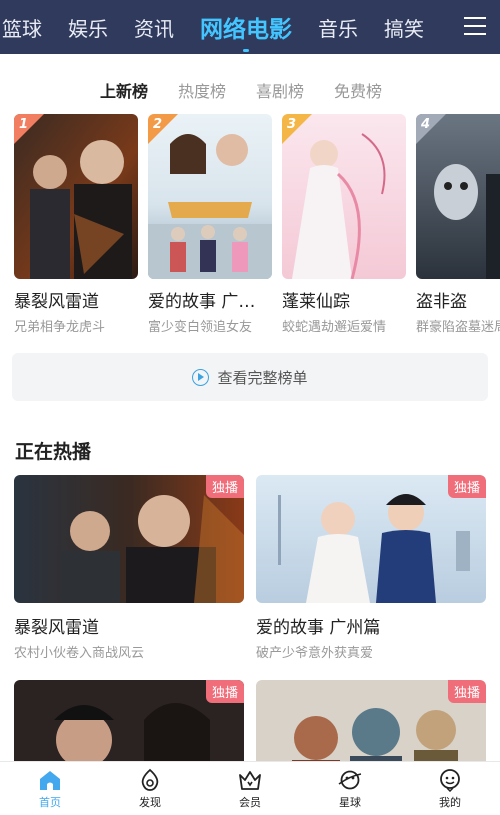 The image size is (500, 815). What do you see at coordinates (200, 327) in the screenshot?
I see `movie-subtitle: 富少变白领追女友` at bounding box center [200, 327].